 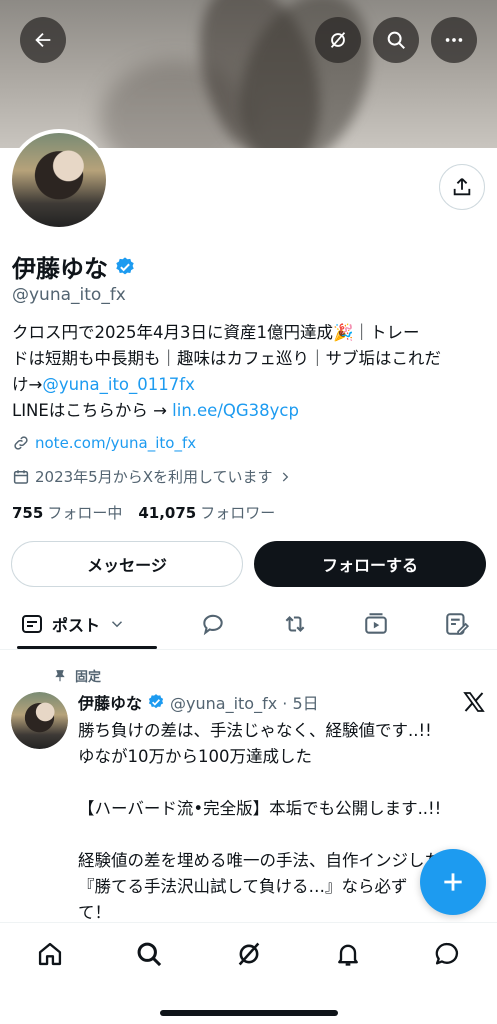 I want to click on bio-text: クロス円で2025年4月3日に資産1億円達成, so click(x=172, y=332).